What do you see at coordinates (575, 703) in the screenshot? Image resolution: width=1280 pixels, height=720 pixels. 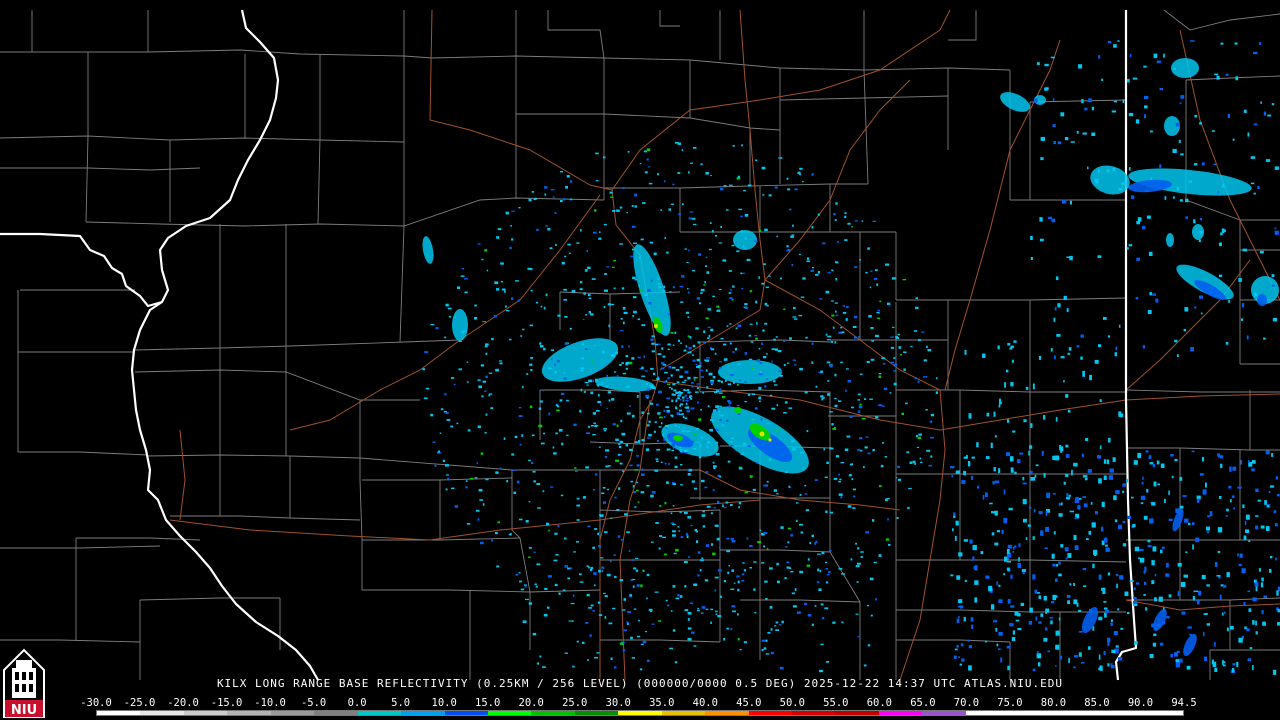 I see `colorbar-tick-label: 25.0` at bounding box center [575, 703].